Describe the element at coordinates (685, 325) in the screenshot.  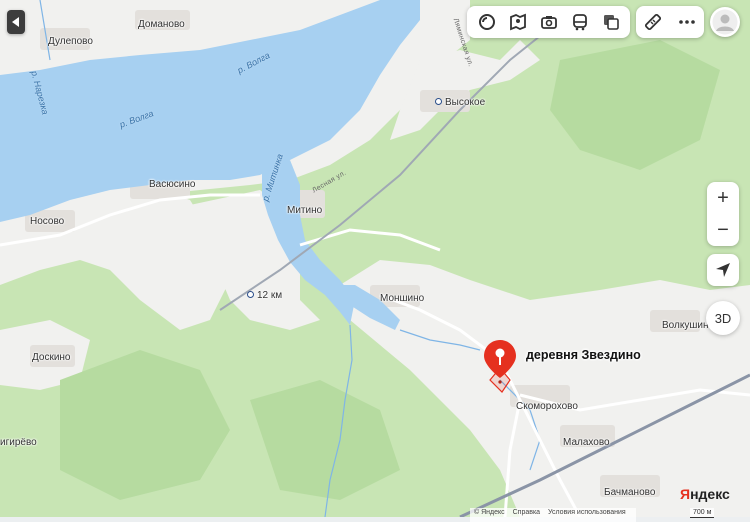
I see `place-volkushino: Волкушин` at that location.